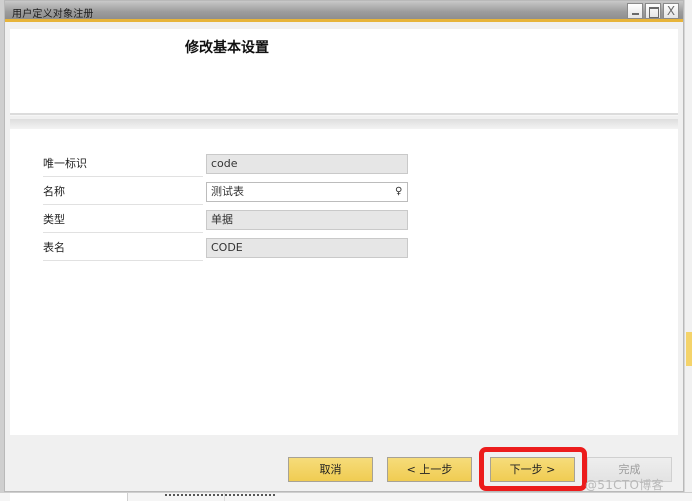  I want to click on title-bar: 用户定义对象注册 X, so click(344, 11).